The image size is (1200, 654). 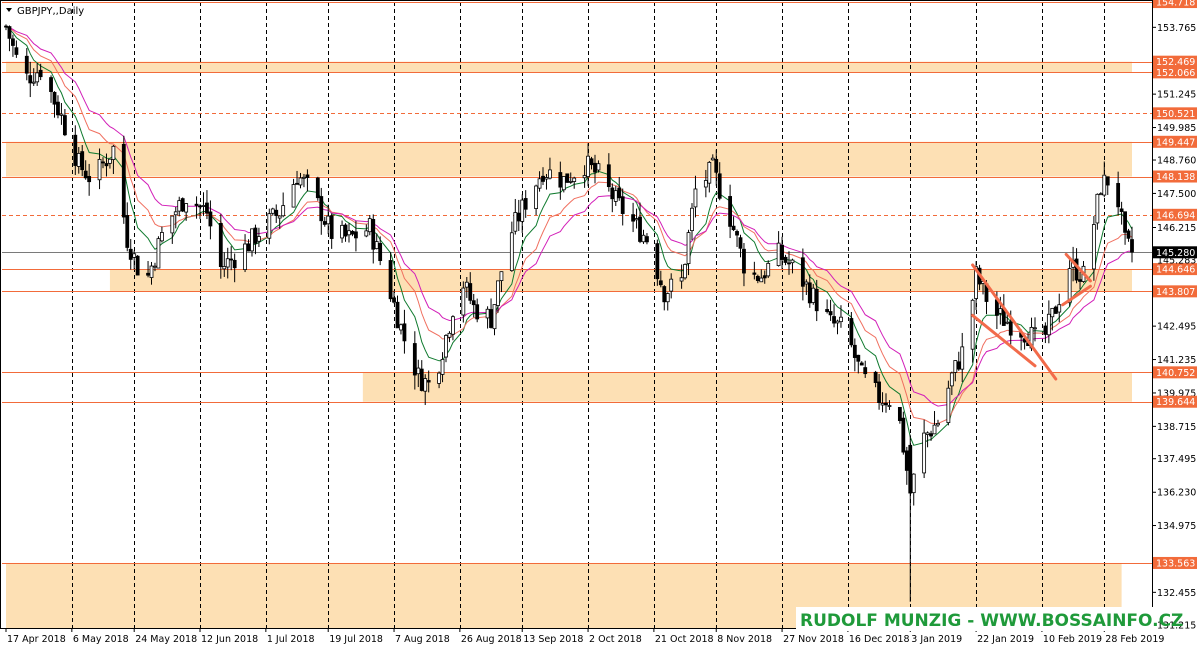 I want to click on x-tick-label: 28 Feb 2019, so click(x=1134, y=639).